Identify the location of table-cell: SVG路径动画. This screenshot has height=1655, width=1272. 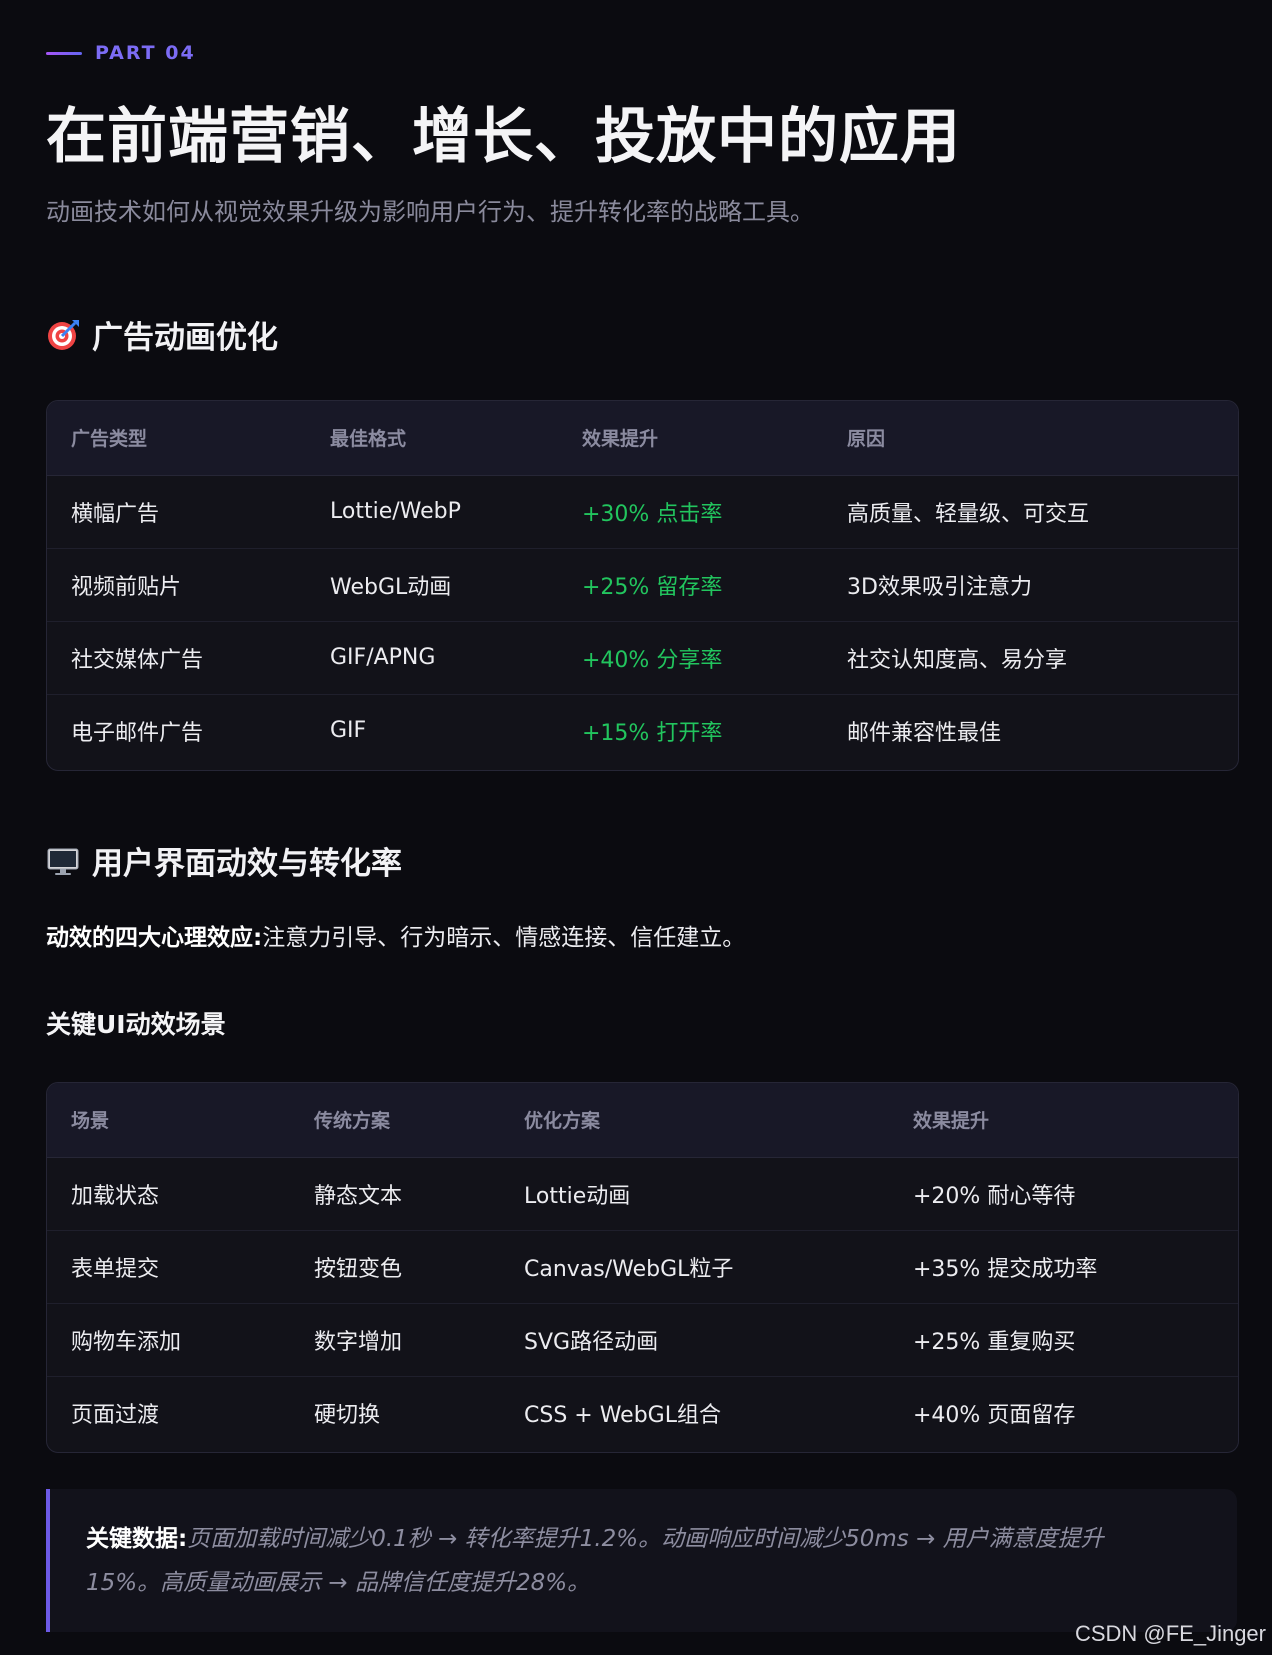
(694, 1340).